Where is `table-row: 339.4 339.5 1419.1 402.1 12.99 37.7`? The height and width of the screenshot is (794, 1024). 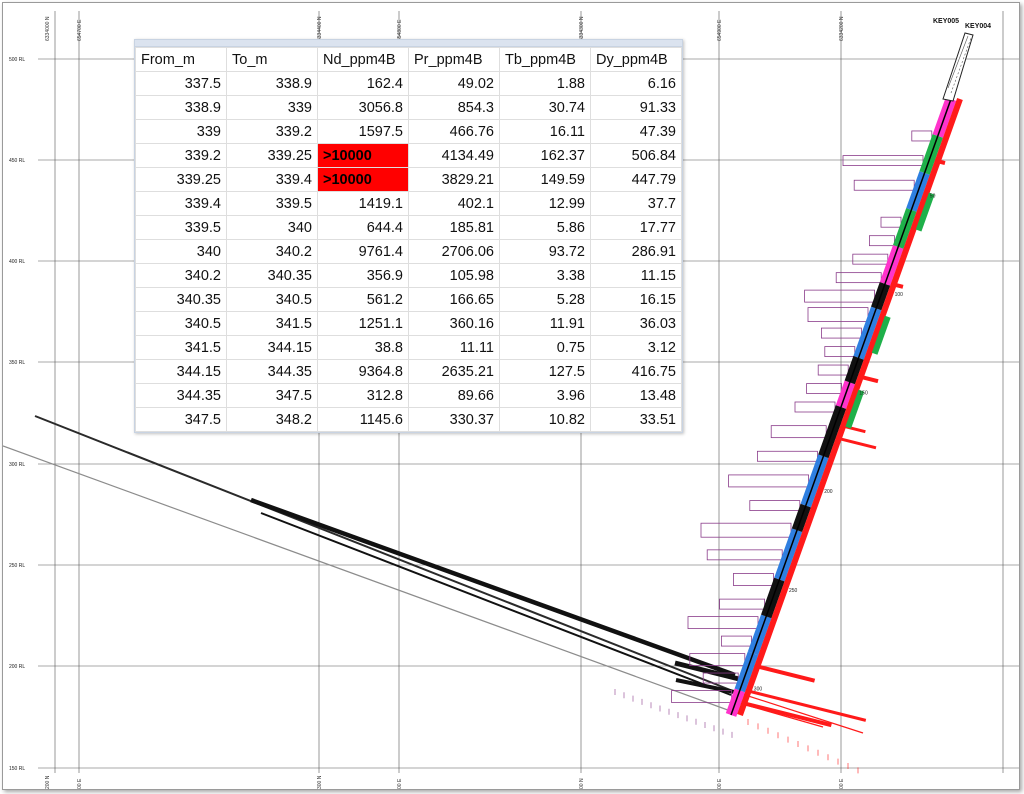
table-row: 339.4 339.5 1419.1 402.1 12.99 37.7 is located at coordinates (408, 203).